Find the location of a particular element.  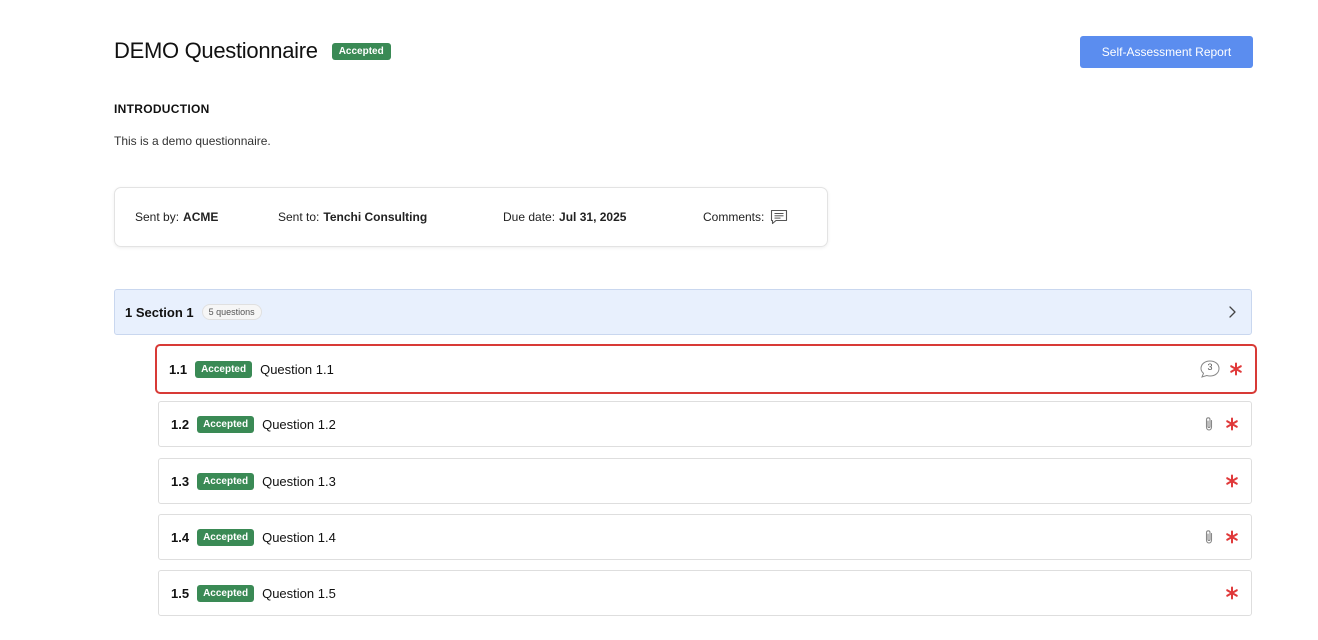

section-header: 1 Section 1 5 questions is located at coordinates (683, 312).